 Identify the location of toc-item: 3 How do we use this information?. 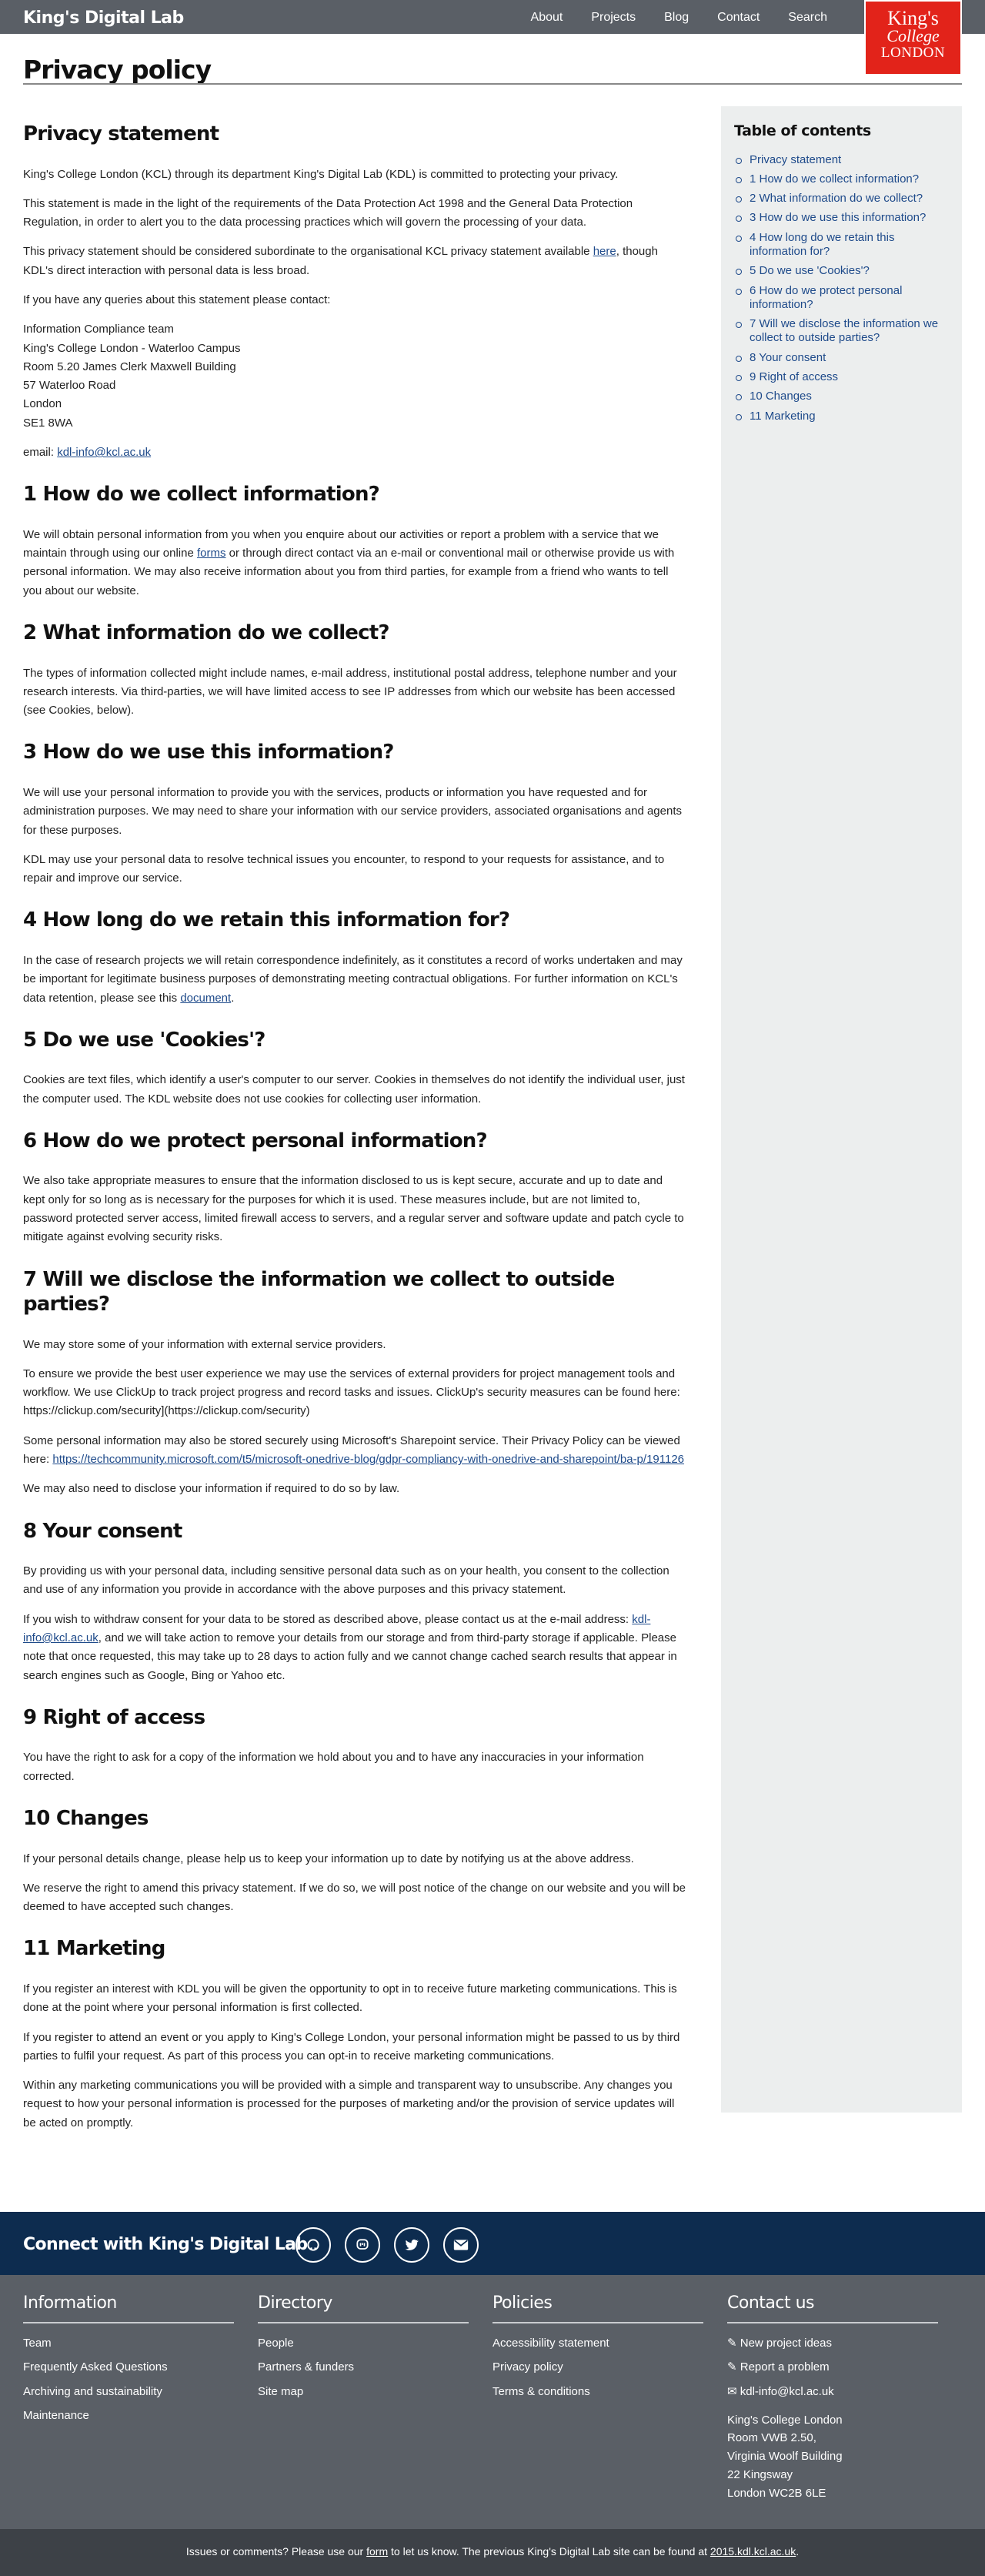
(842, 218).